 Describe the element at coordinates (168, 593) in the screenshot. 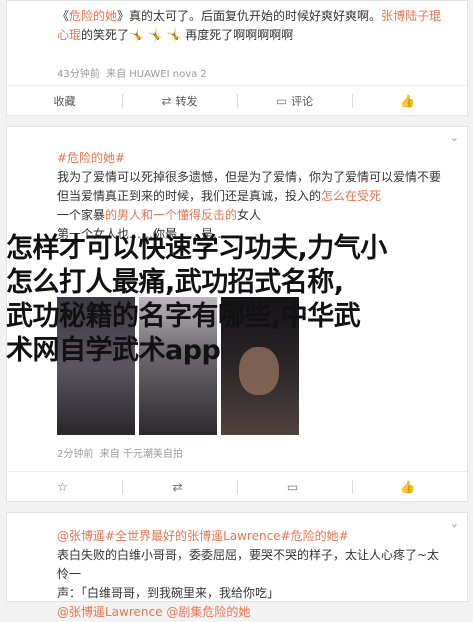

I see `post-3-line3: 声：「白维哥哥，到我碗里来，我给你吃」` at that location.